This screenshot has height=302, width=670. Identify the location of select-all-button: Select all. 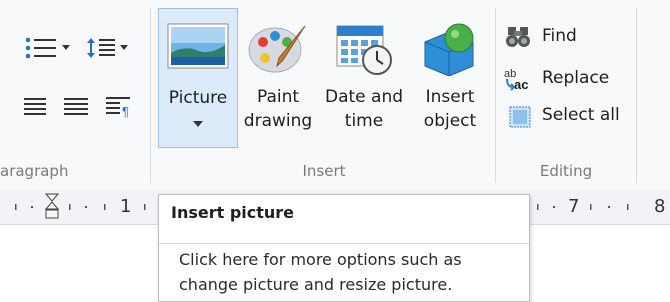
(570, 117).